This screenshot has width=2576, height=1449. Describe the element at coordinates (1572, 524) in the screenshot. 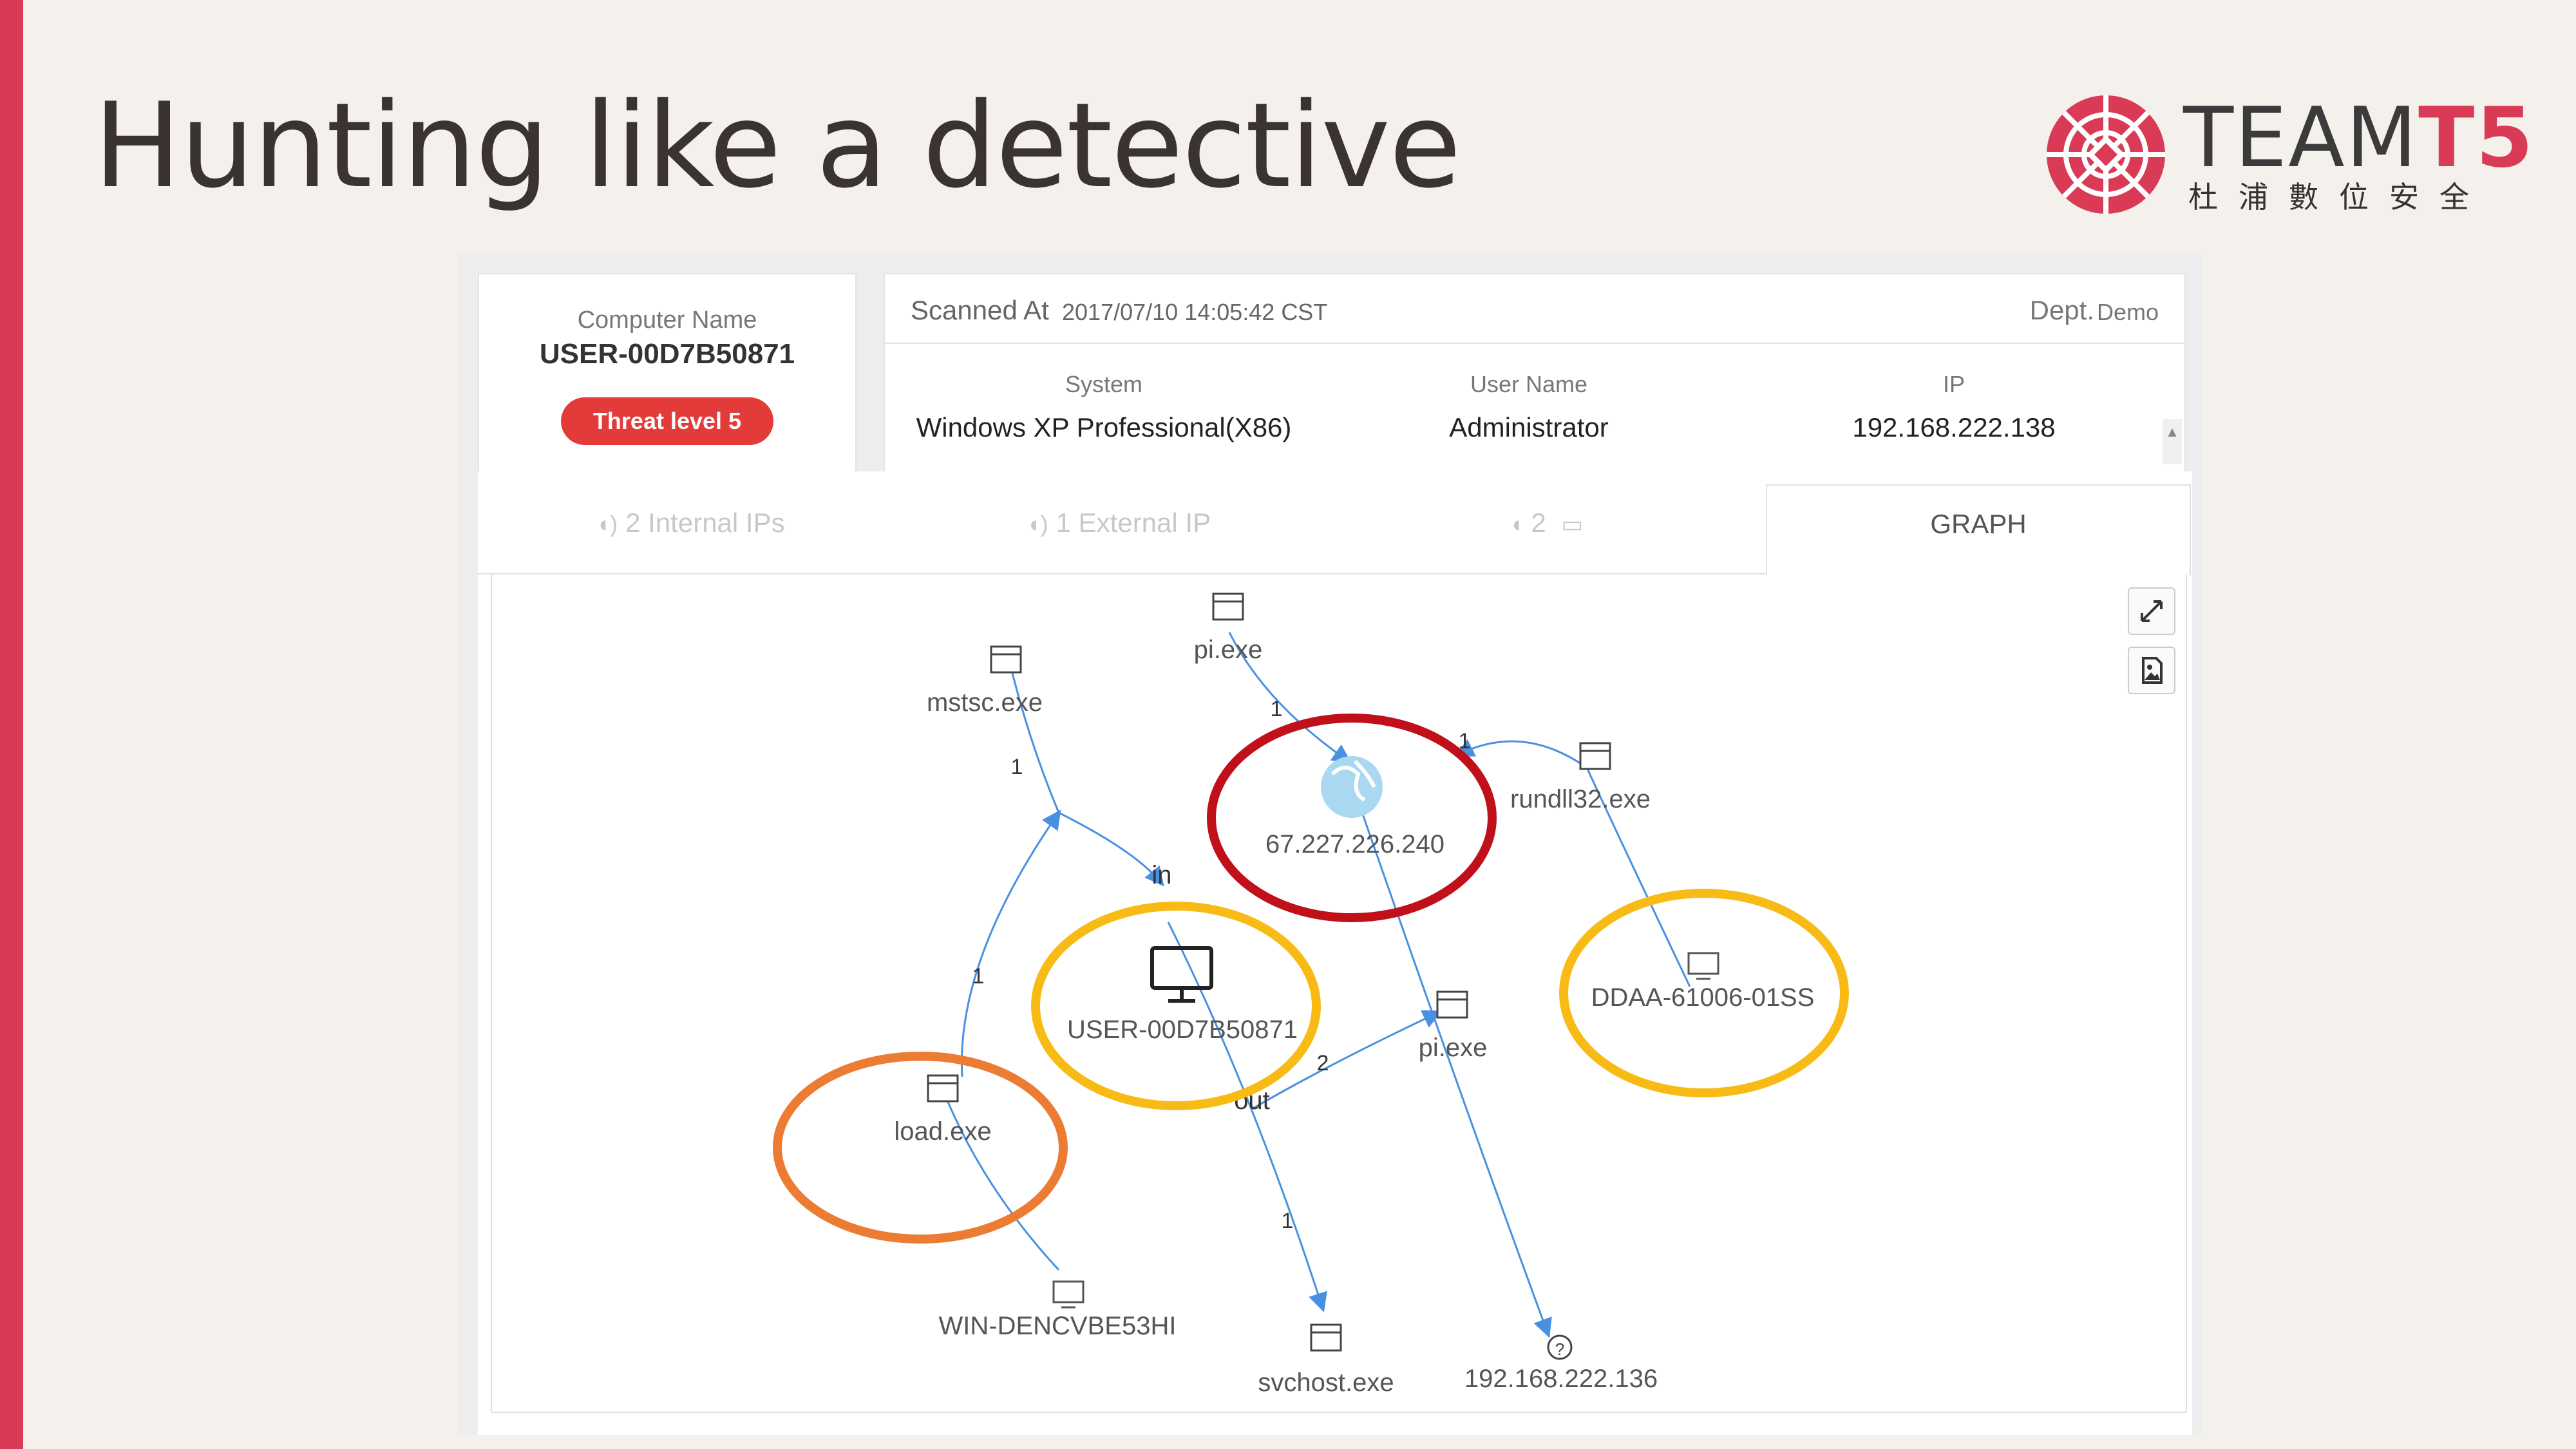

I see `monitor-icon: ▭` at that location.